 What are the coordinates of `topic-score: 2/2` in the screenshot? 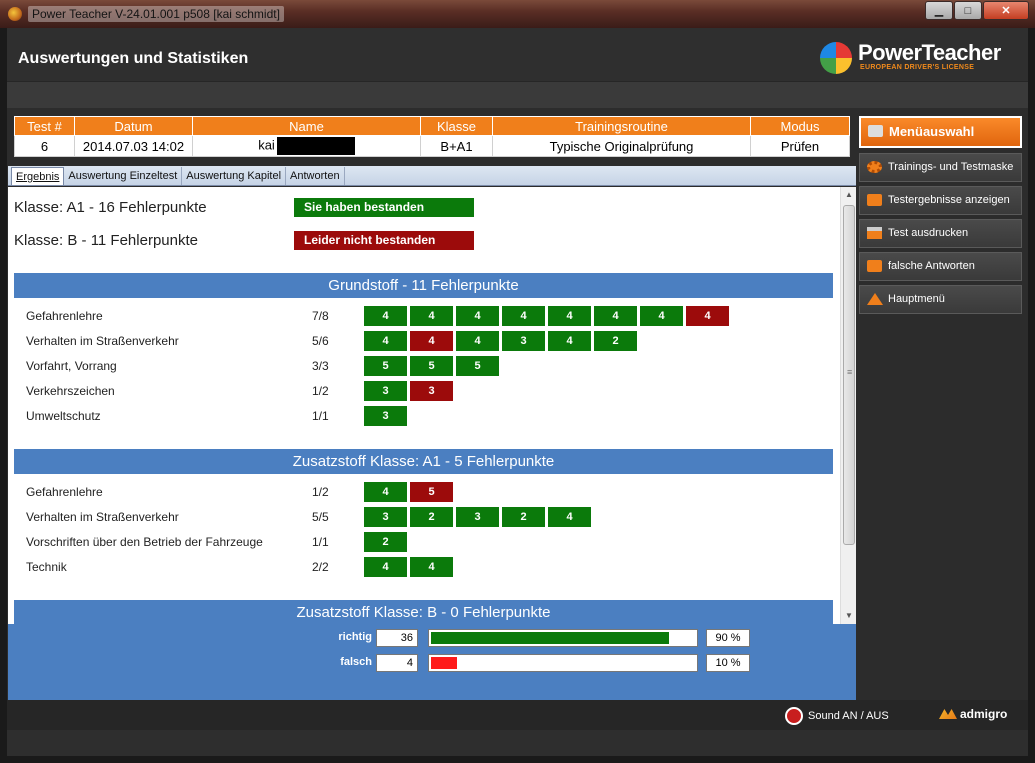 It's located at (320, 567).